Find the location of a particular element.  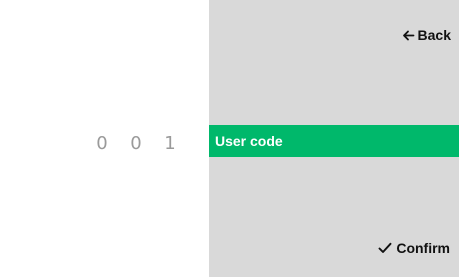

code-digit-3: 1 is located at coordinates (170, 143).